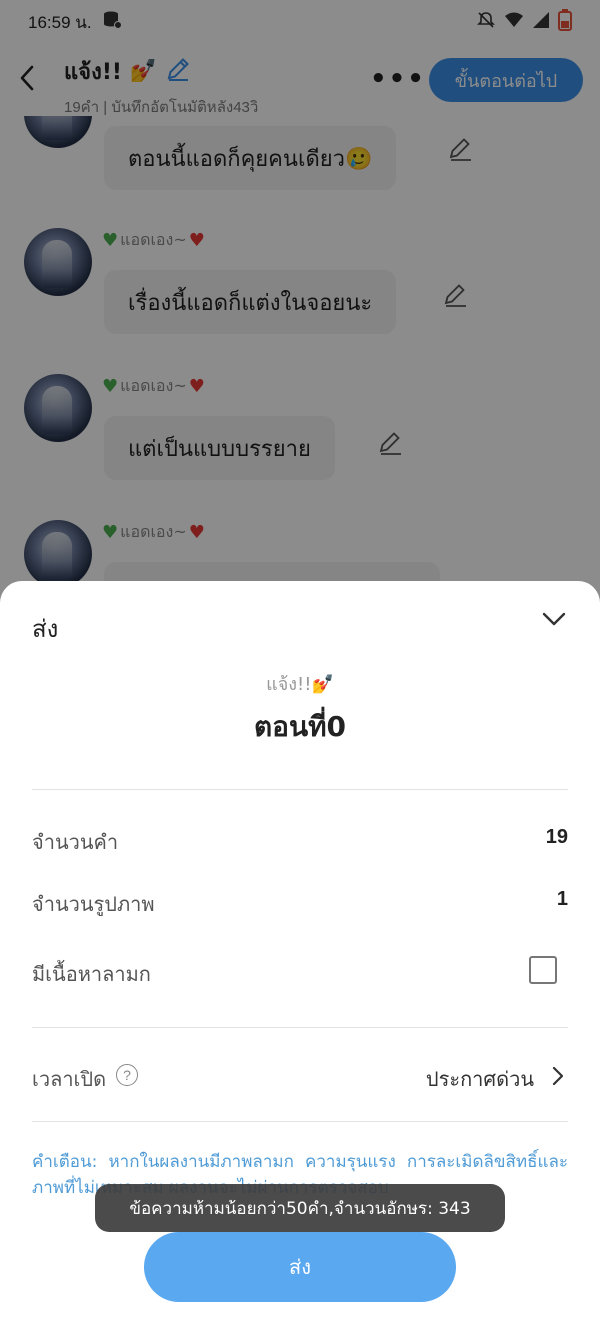  What do you see at coordinates (558, 1076) in the screenshot?
I see `chevron-right-icon` at bounding box center [558, 1076].